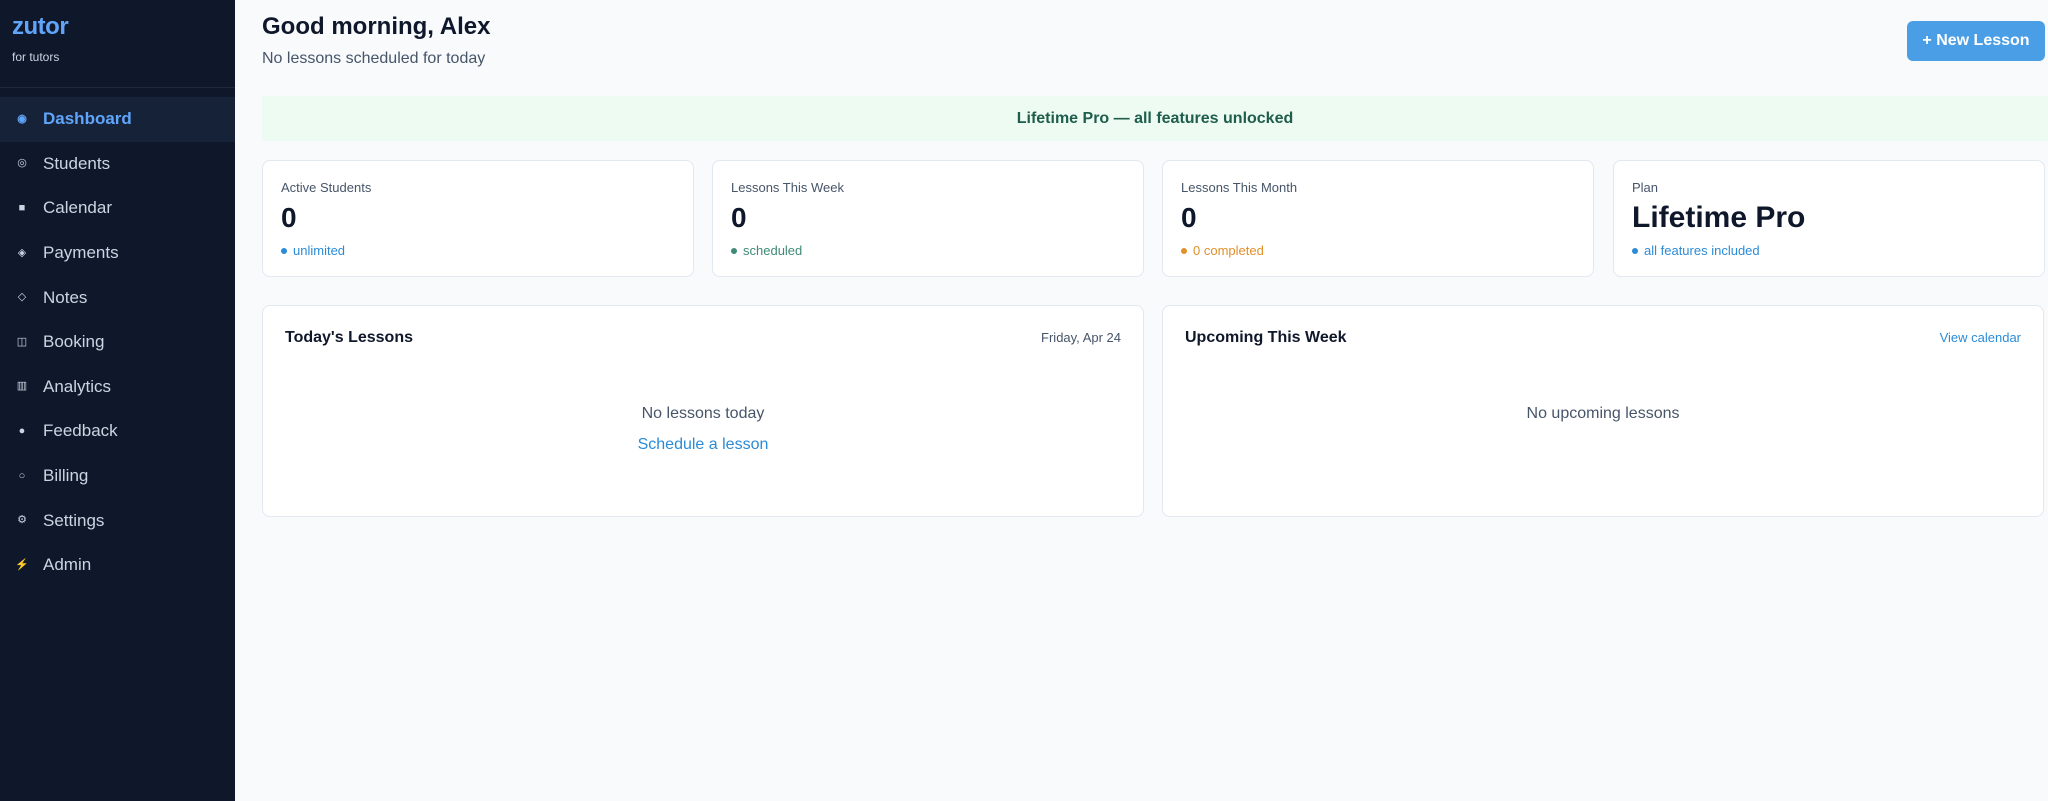  I want to click on sidebar-item-label: Calendar, so click(77, 208).